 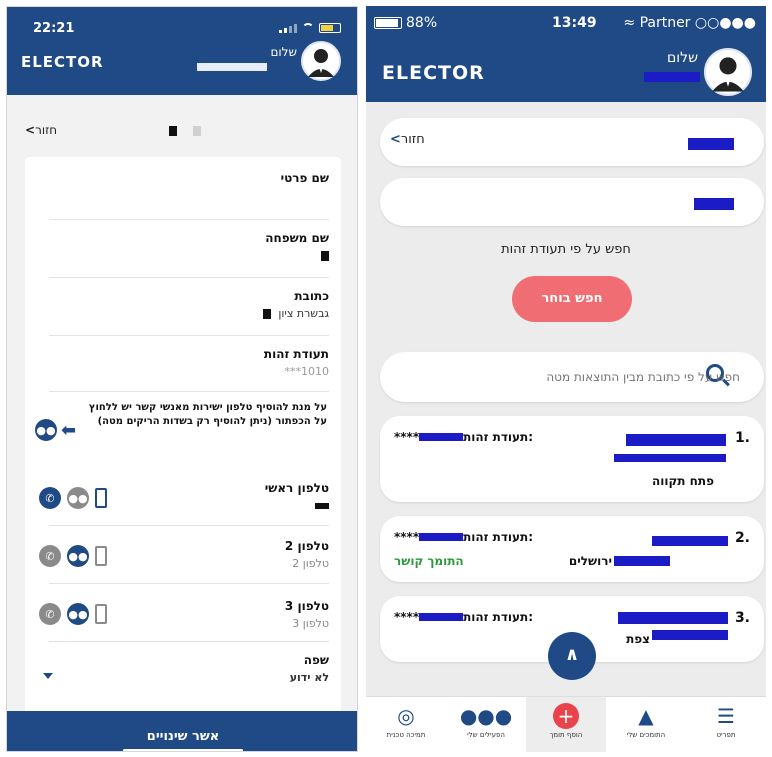 I want to click on tab-my-supporters: ▲ התומכים שלי, so click(x=646, y=724).